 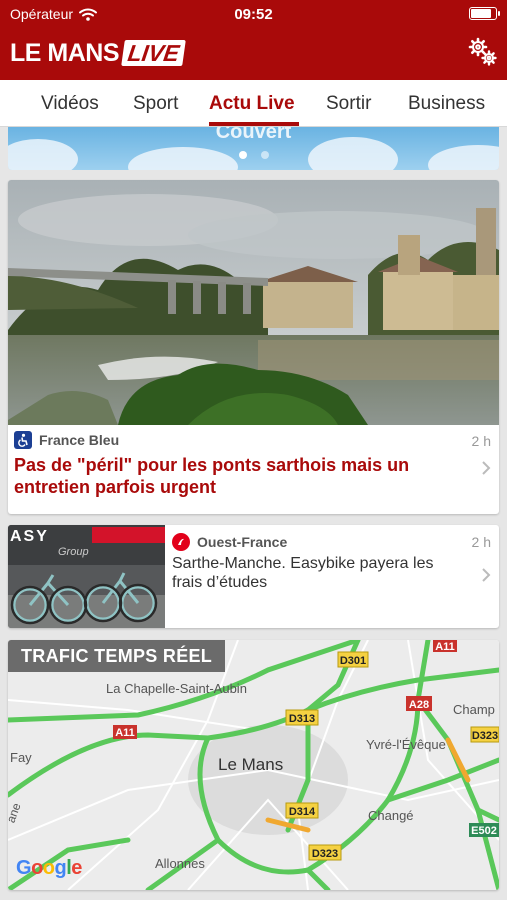 What do you see at coordinates (70, 104) in the screenshot?
I see `tab-videos: Vidéos` at bounding box center [70, 104].